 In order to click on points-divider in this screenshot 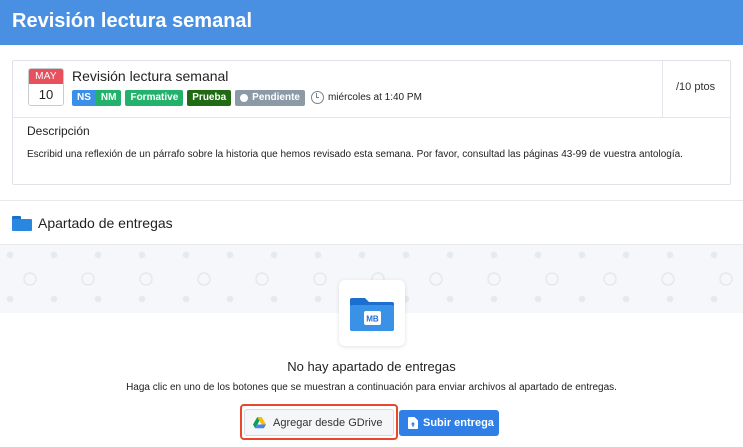, I will do `click(662, 89)`.